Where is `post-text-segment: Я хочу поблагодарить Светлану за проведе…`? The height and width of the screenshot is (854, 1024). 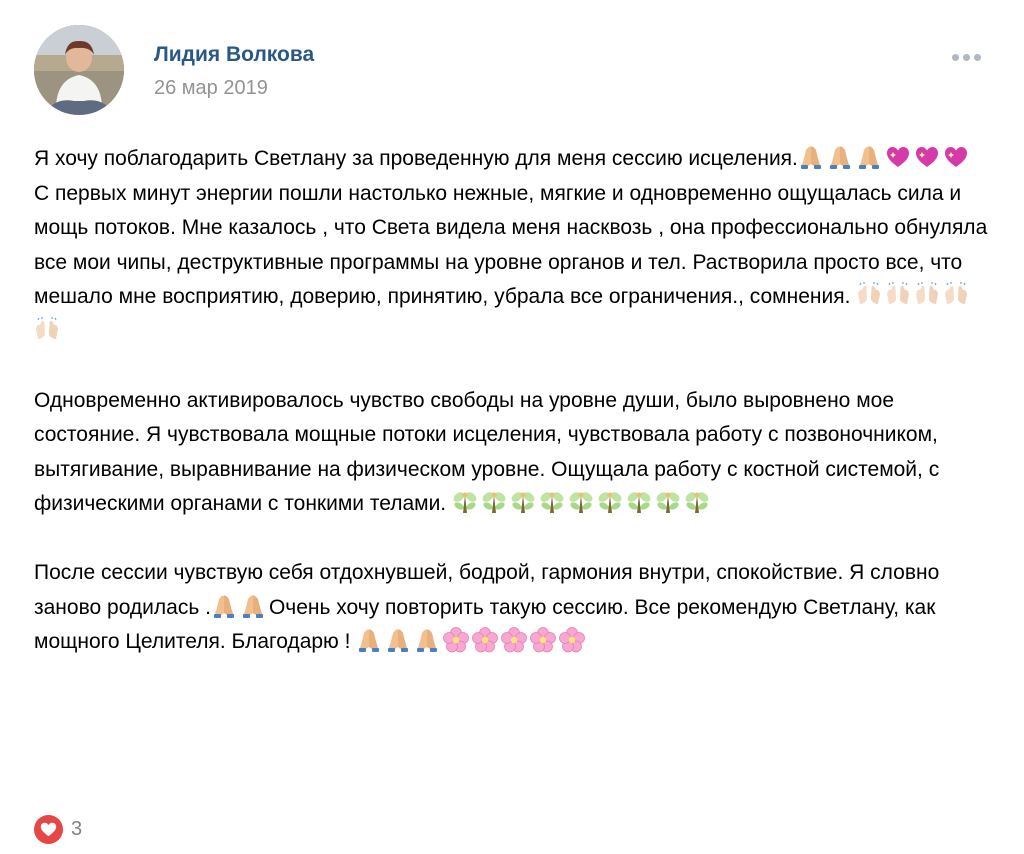 post-text-segment: Я хочу поблагодарить Светлану за проведе… is located at coordinates (416, 158).